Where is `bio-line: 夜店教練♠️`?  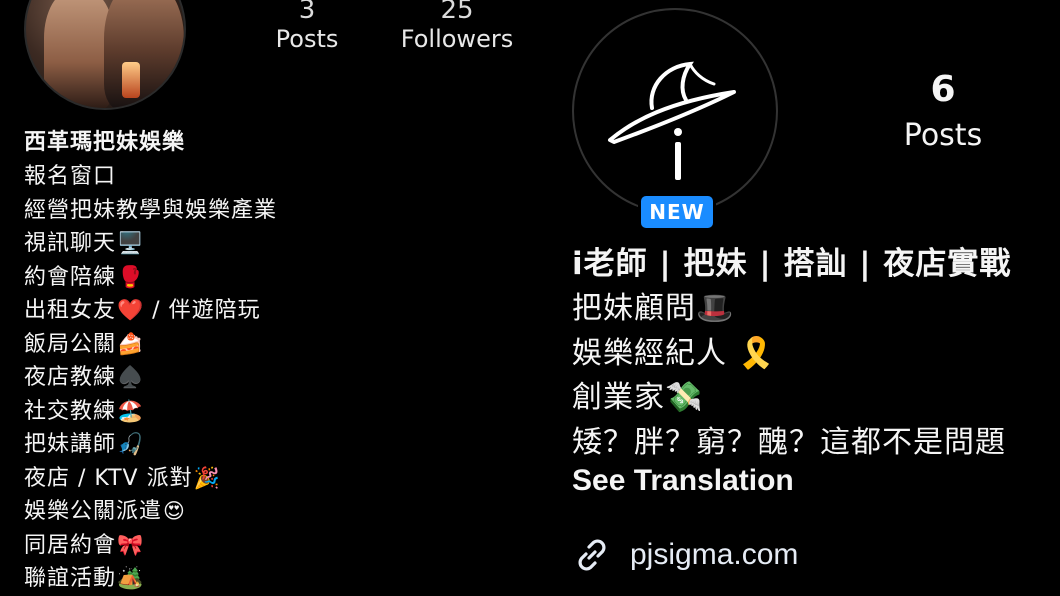
bio-line: 夜店教練♠️ is located at coordinates (150, 378).